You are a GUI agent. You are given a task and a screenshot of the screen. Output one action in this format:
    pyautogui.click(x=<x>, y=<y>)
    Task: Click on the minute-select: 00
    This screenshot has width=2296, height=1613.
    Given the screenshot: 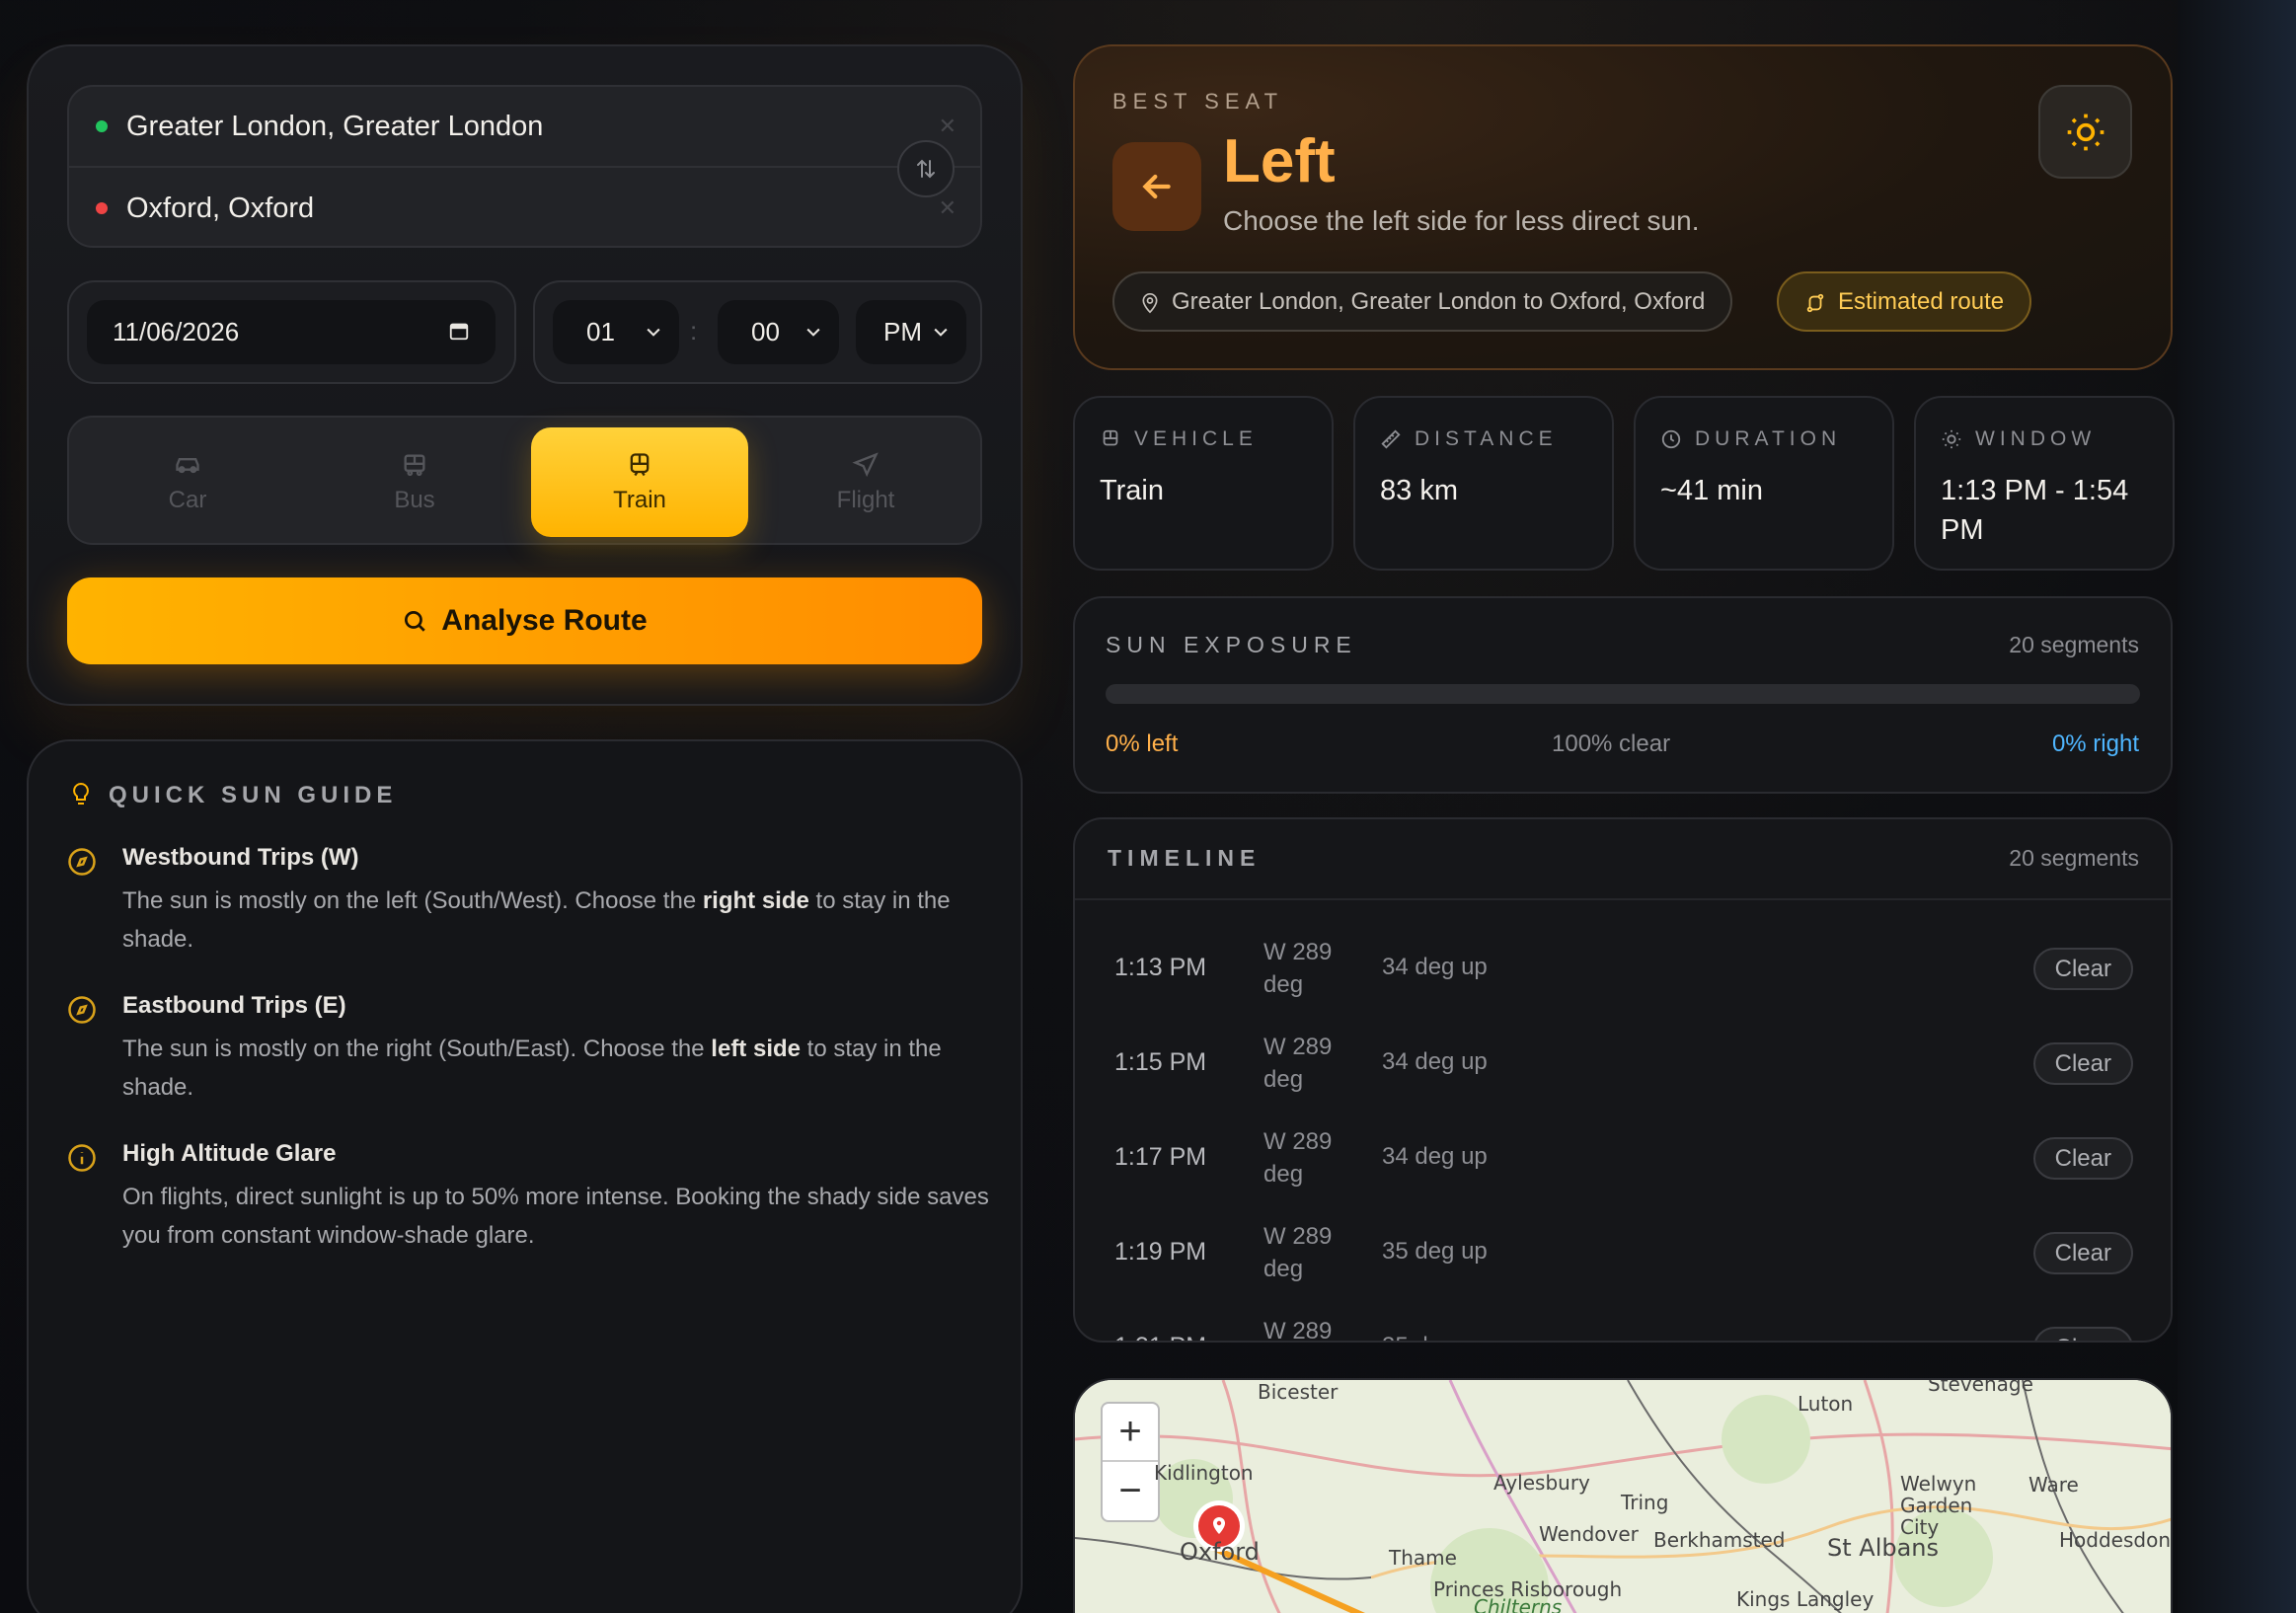 What is the action you would take?
    pyautogui.click(x=778, y=332)
    